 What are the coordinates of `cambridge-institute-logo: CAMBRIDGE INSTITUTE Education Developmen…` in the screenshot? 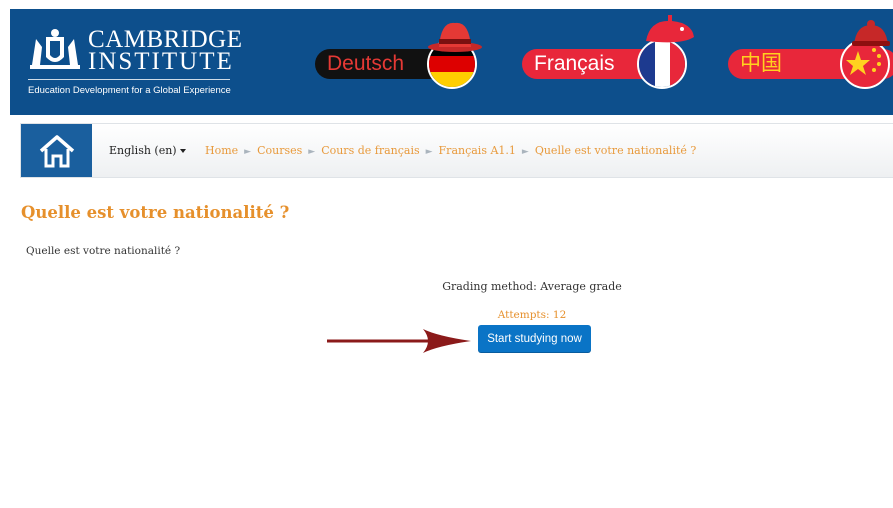 It's located at (134, 65).